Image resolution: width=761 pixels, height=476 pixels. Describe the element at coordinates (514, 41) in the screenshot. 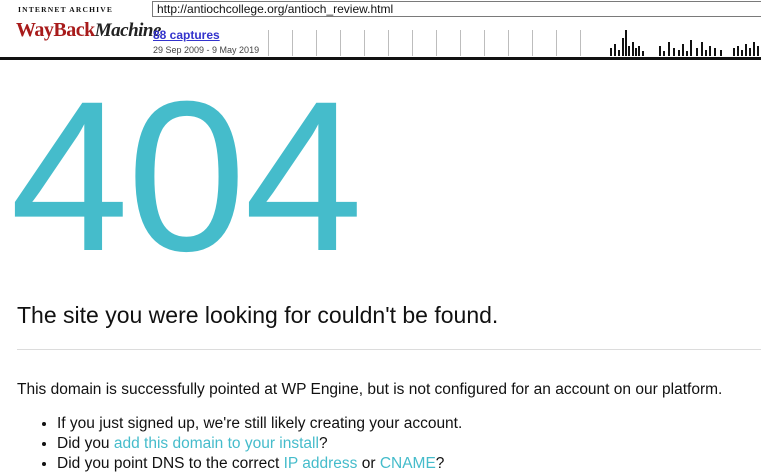

I see `capture-sparkline` at that location.